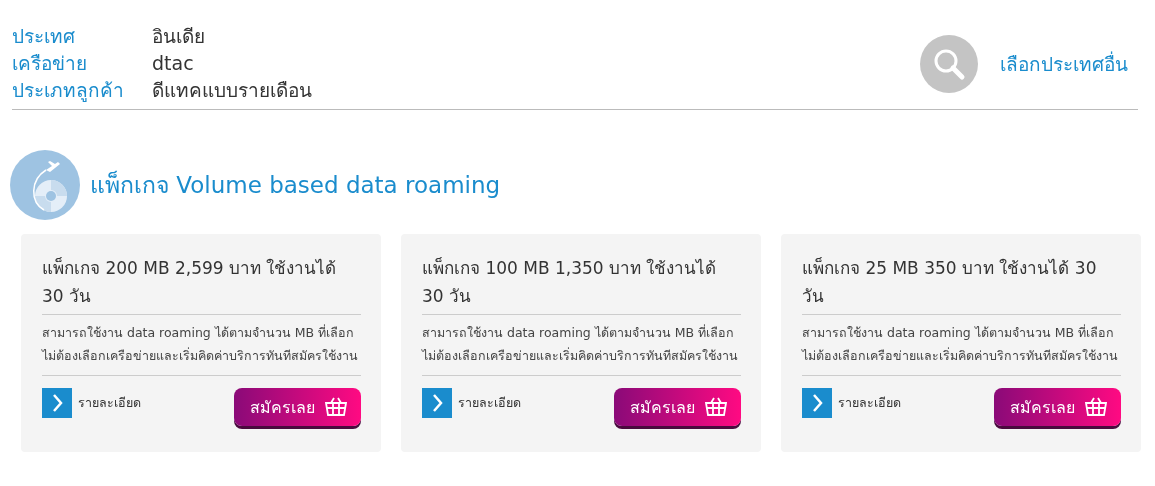 Image resolution: width=1155 pixels, height=486 pixels. I want to click on package-title: แพ็กเกจ 100 MB 1,350 บาท ใช้งานได้ 30 วัน, so click(581, 284).